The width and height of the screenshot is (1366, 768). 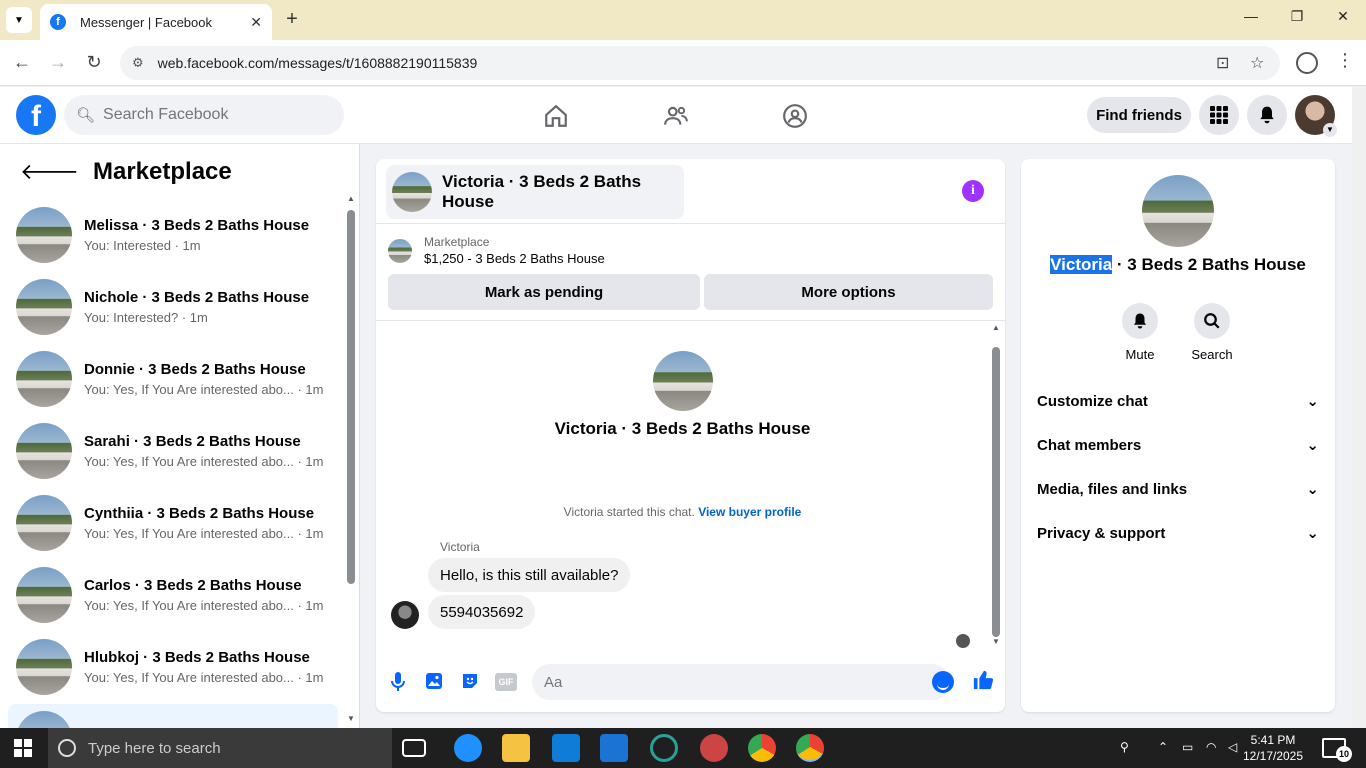 What do you see at coordinates (1337, 750) in the screenshot?
I see `notification-center-icon: 10` at bounding box center [1337, 750].